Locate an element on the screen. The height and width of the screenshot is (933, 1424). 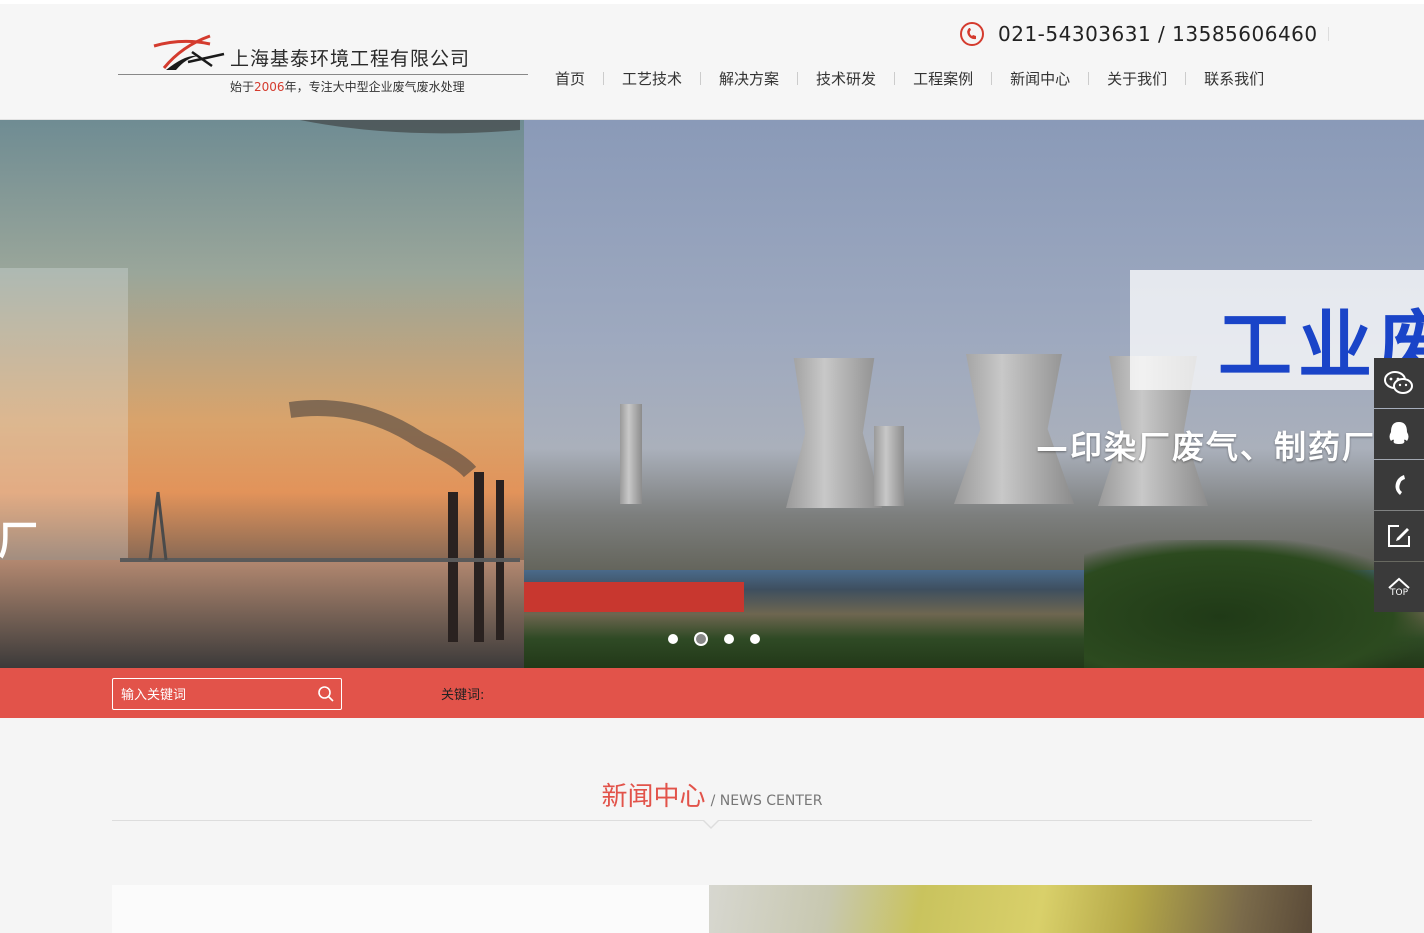
banner-caption-left: 厂 is located at coordinates (19, 541).